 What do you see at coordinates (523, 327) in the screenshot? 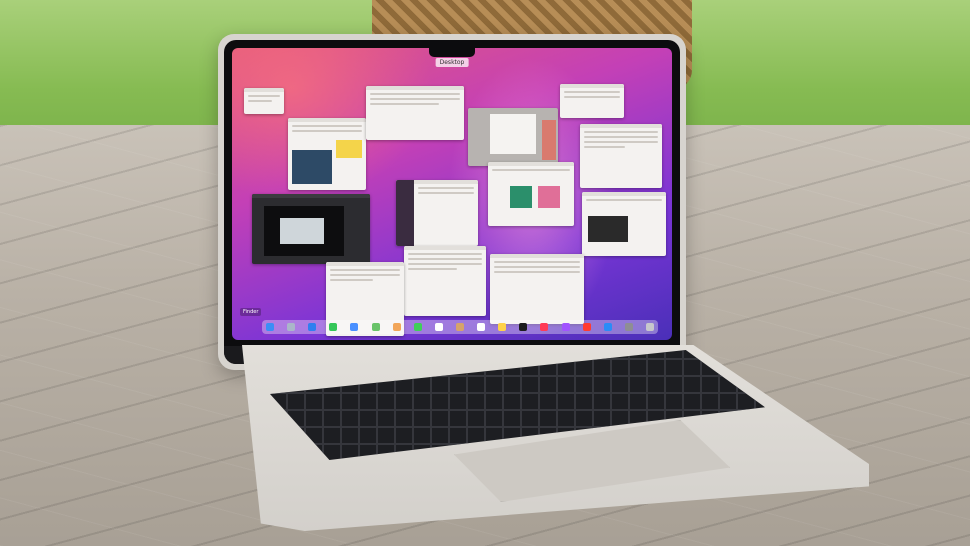
I see `tv-icon` at bounding box center [523, 327].